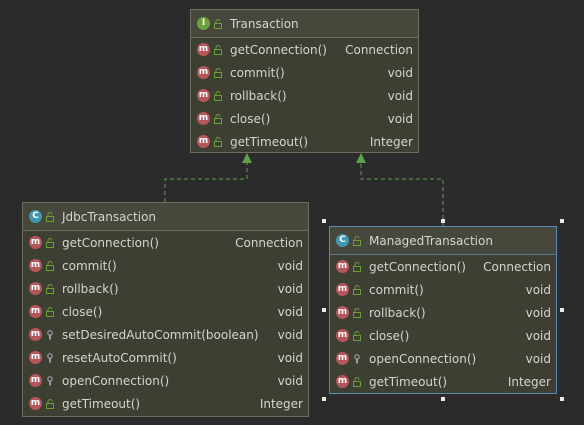  What do you see at coordinates (324, 399) in the screenshot?
I see `resize-handle-bottom-left` at bounding box center [324, 399].